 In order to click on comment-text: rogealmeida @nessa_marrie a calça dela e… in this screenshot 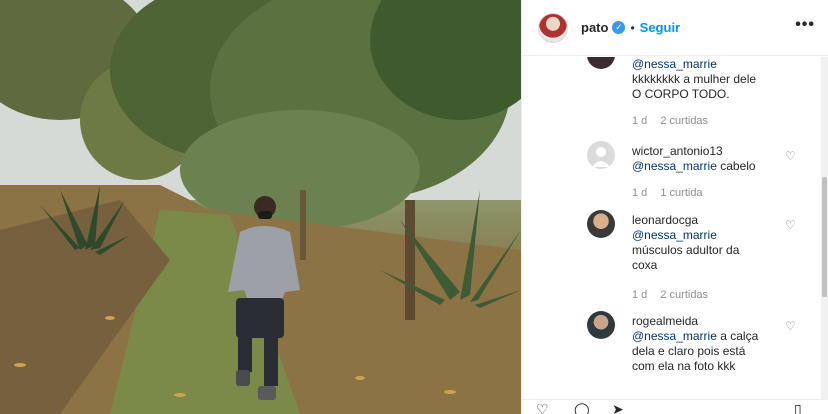, I will do `click(707, 344)`.